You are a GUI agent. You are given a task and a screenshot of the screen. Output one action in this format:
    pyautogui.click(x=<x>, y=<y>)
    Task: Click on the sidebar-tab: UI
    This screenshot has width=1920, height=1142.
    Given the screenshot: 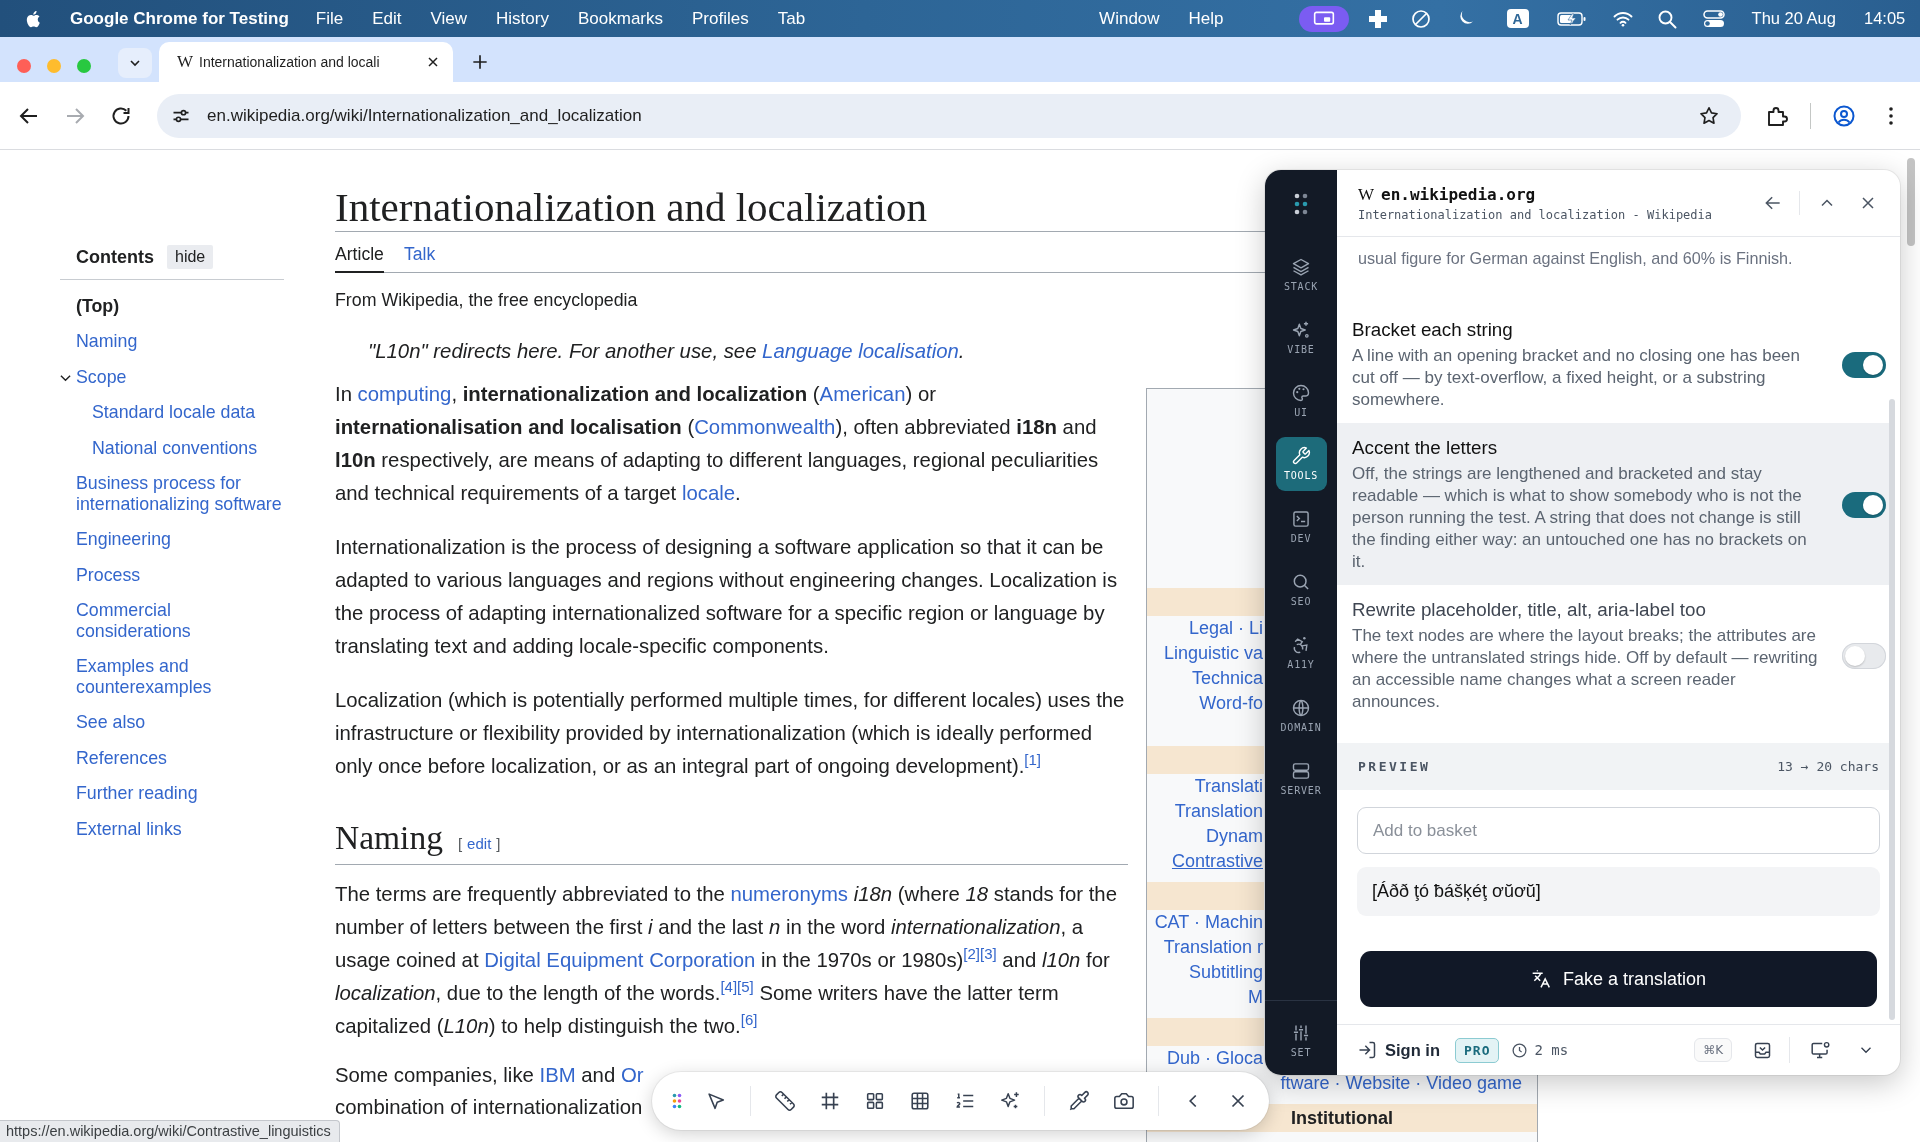 What is the action you would take?
    pyautogui.click(x=1301, y=401)
    